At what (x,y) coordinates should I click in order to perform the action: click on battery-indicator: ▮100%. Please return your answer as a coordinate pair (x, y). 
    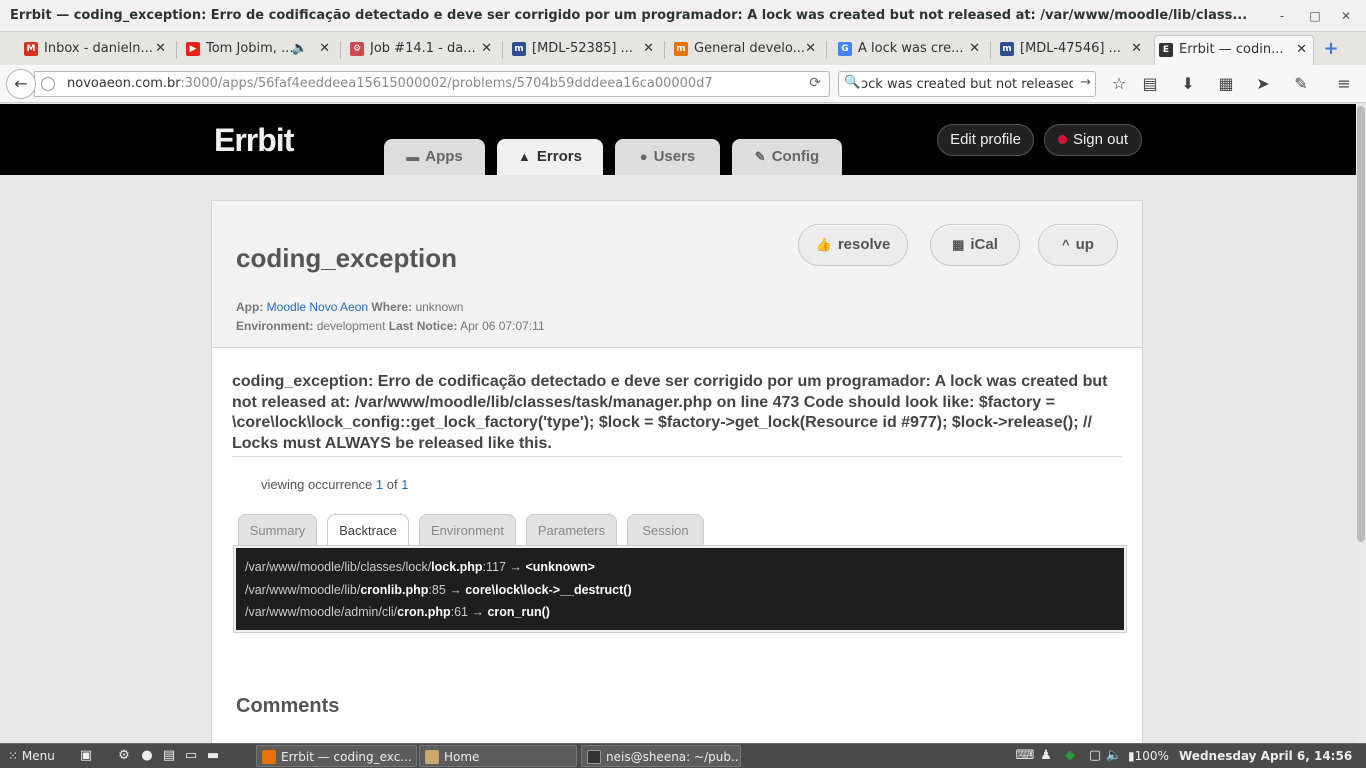
    Looking at the image, I should click on (1153, 756).